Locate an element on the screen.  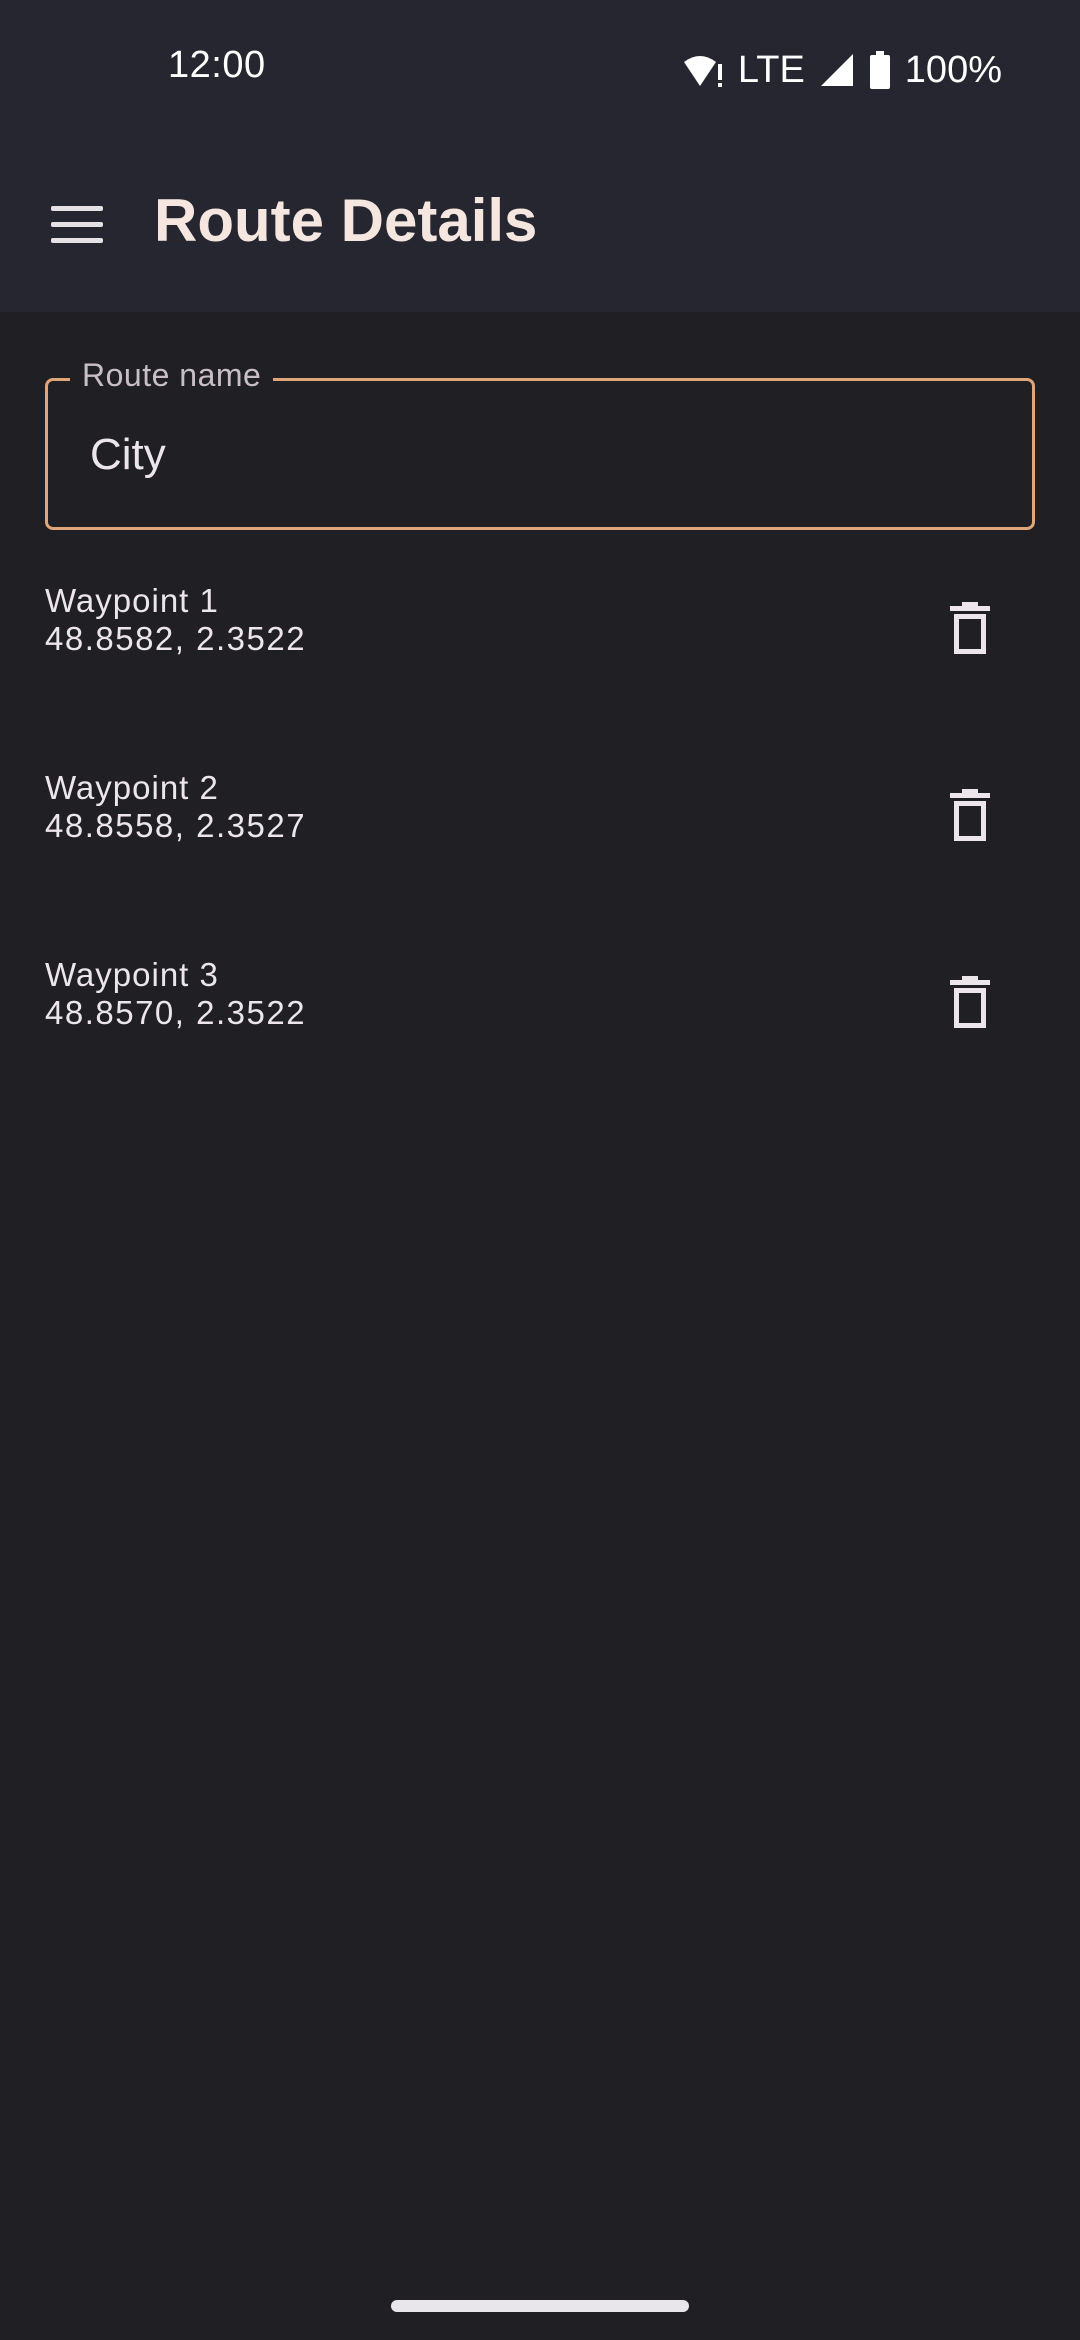
route-name-field: Route name is located at coordinates (540, 443).